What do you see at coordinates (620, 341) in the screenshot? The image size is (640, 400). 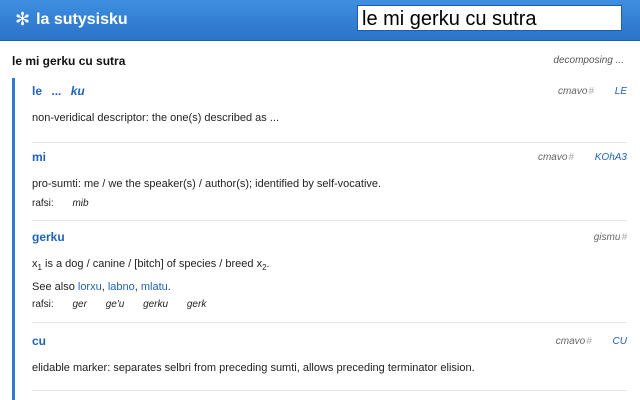 I see `selmaho-link: CU` at bounding box center [620, 341].